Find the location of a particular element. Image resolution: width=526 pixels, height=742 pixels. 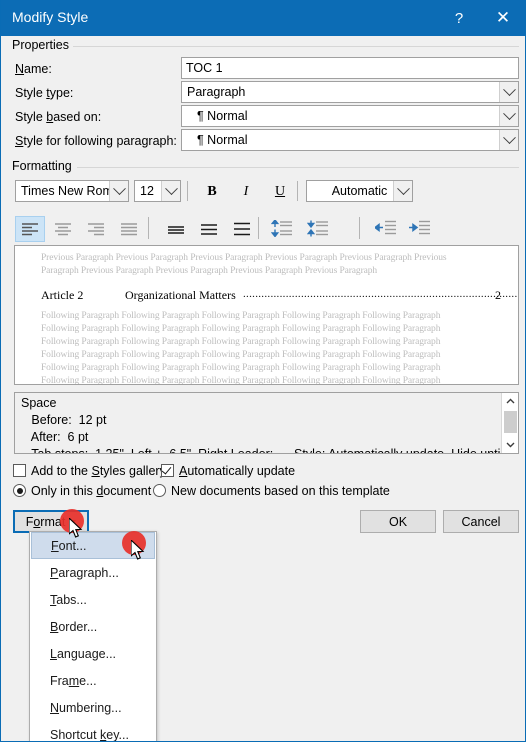

style-following-paragraph-combo: ¶ Normal is located at coordinates (350, 140).